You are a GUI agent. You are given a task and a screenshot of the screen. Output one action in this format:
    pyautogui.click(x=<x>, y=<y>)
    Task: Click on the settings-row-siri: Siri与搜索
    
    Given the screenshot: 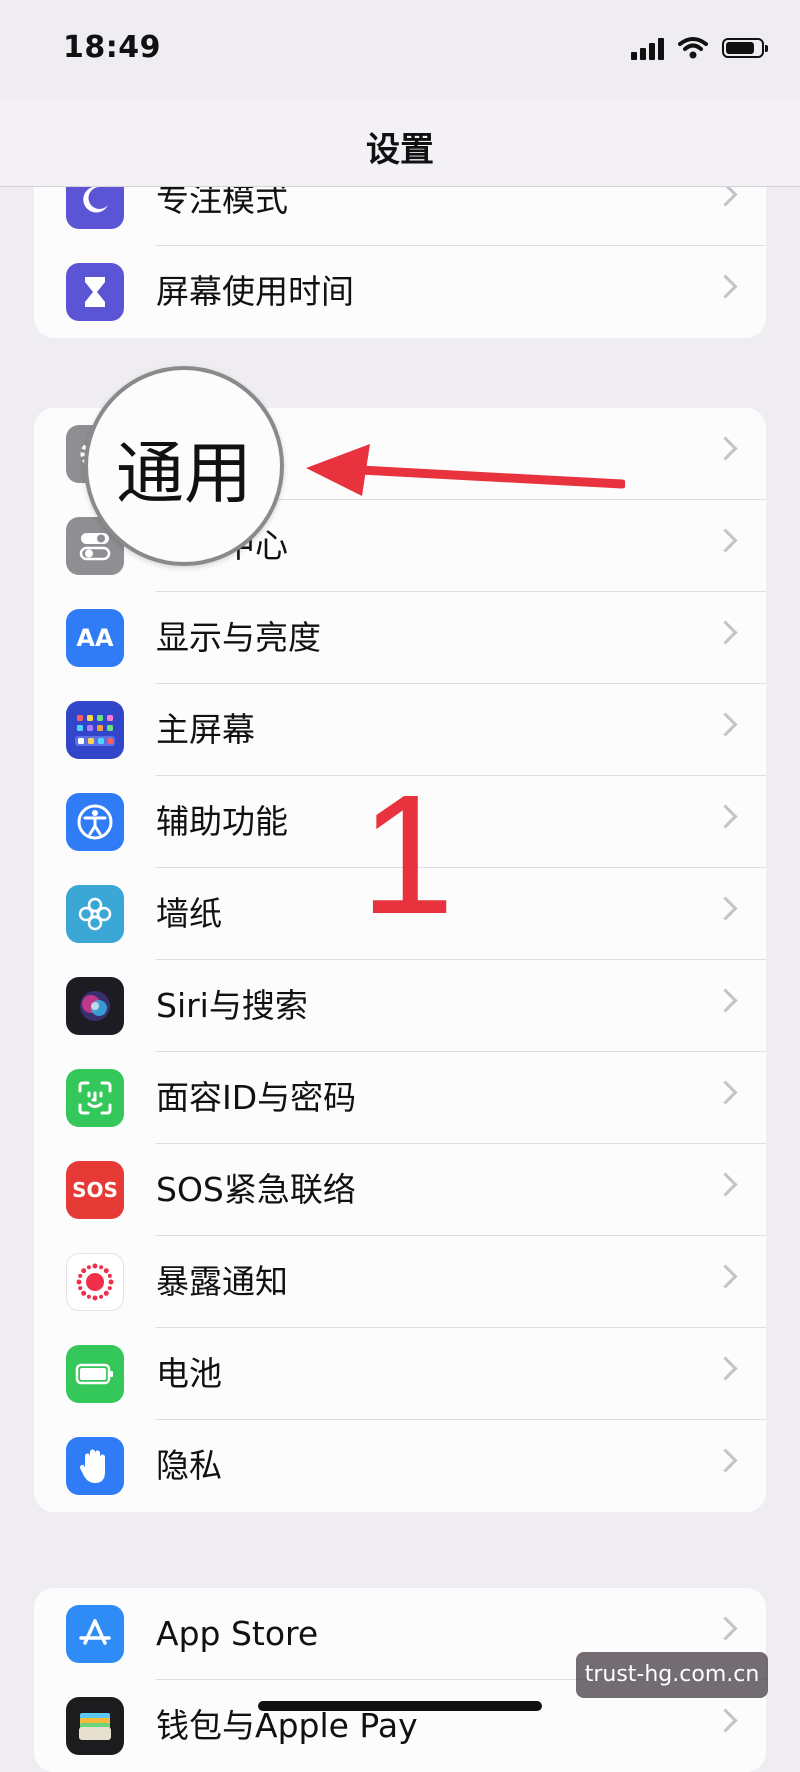 What is the action you would take?
    pyautogui.click(x=400, y=1006)
    